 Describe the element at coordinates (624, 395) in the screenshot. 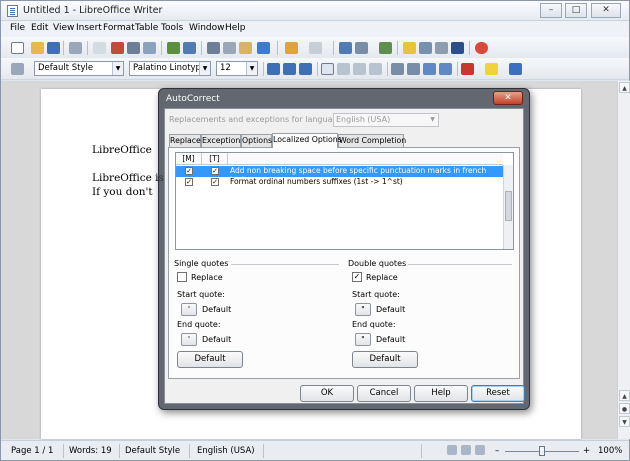

I see `prev-page-icon: ▲` at that location.